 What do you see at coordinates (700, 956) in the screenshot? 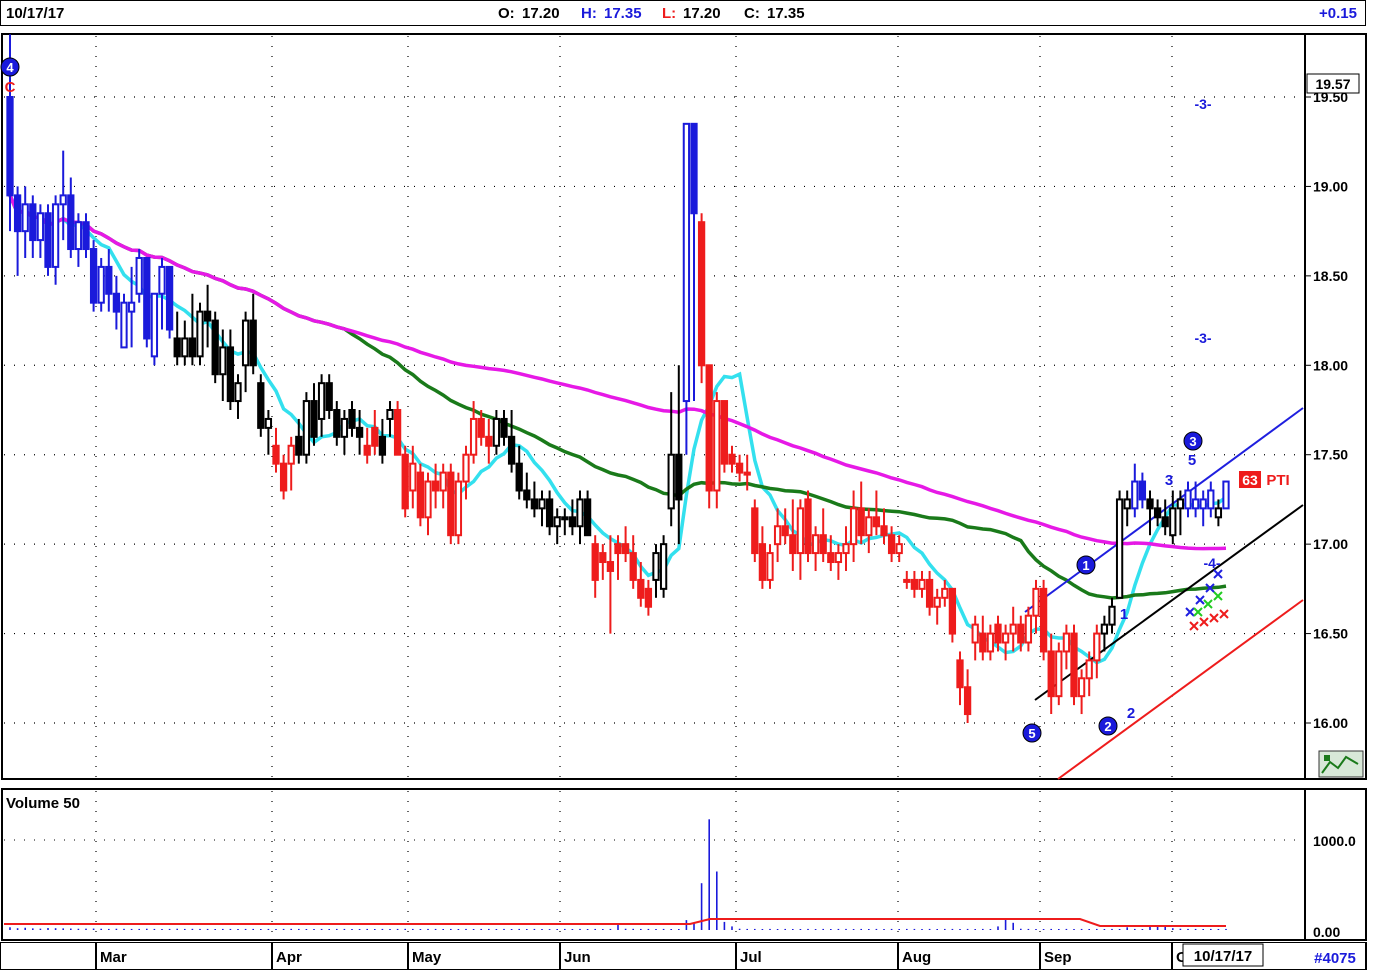
I see `x-axis-bar: Mar Apr May Jun Jul Aug Sep O 10/17/17 #4075` at bounding box center [700, 956].